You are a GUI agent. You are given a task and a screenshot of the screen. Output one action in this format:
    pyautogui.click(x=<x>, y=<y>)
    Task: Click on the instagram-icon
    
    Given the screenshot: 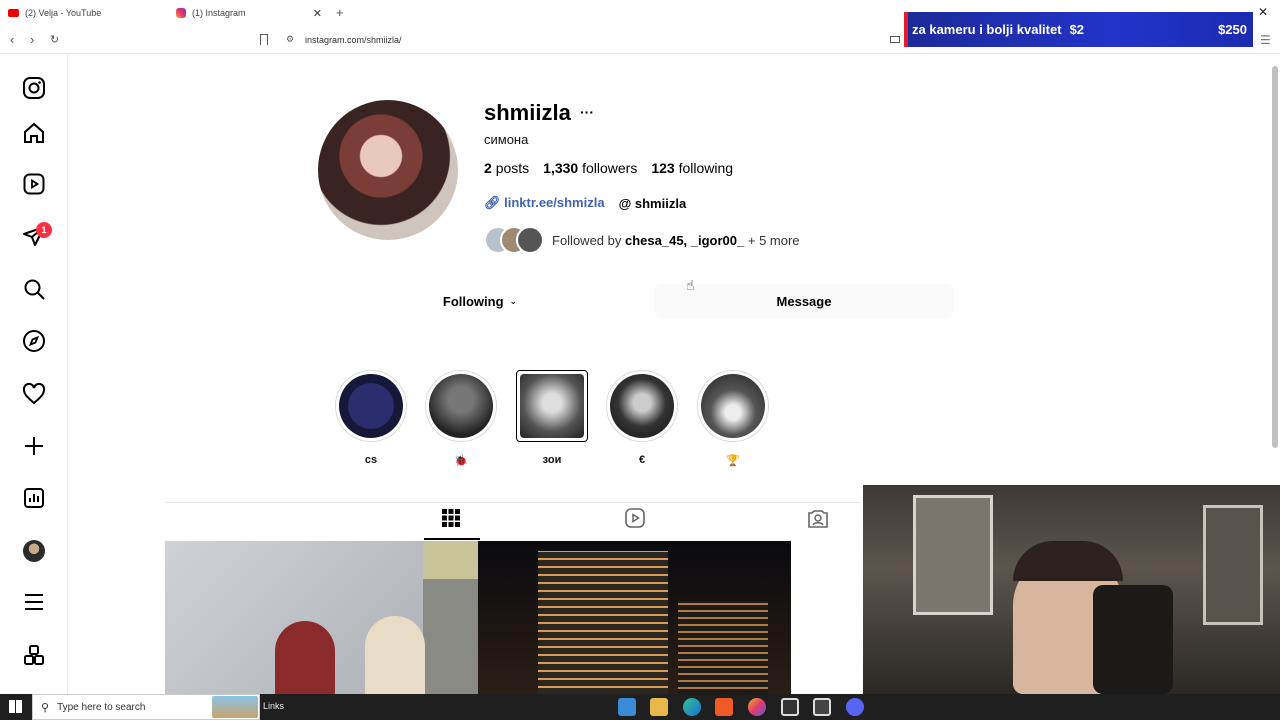 What is the action you would take?
    pyautogui.click(x=181, y=13)
    